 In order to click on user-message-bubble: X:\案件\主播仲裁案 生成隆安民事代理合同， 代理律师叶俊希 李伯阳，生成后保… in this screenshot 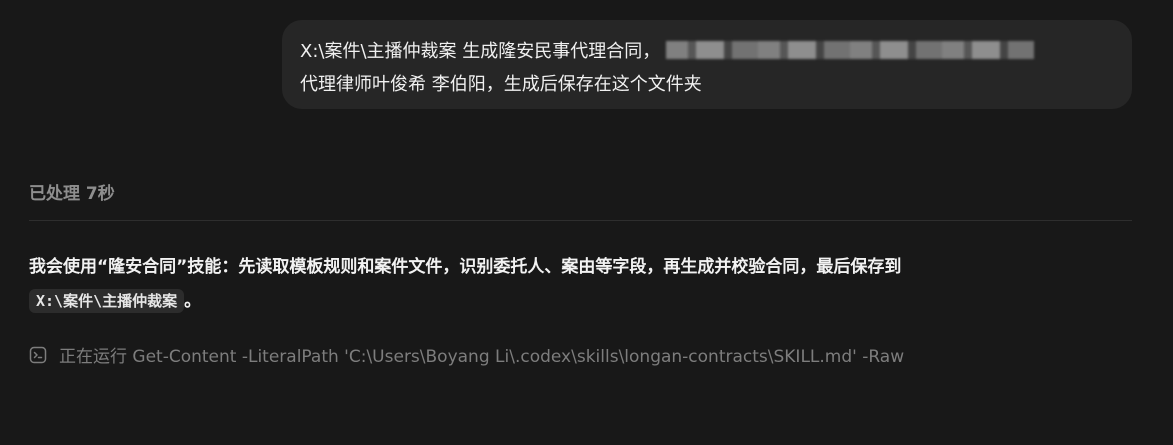, I will do `click(707, 64)`.